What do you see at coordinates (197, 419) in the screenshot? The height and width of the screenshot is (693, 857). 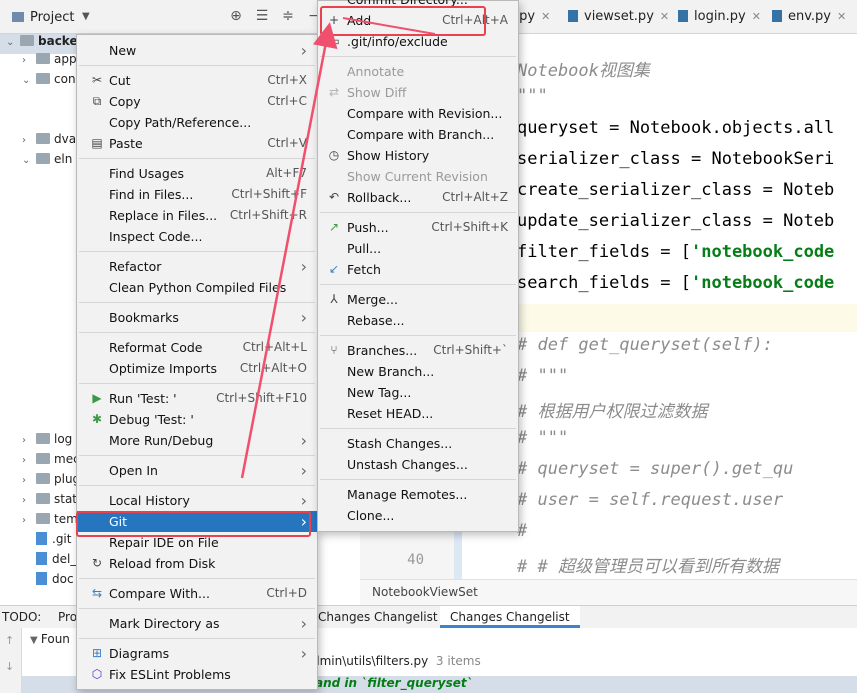 I see `menu-item-debug-test: ✱ Debug 'Test: '` at bounding box center [197, 419].